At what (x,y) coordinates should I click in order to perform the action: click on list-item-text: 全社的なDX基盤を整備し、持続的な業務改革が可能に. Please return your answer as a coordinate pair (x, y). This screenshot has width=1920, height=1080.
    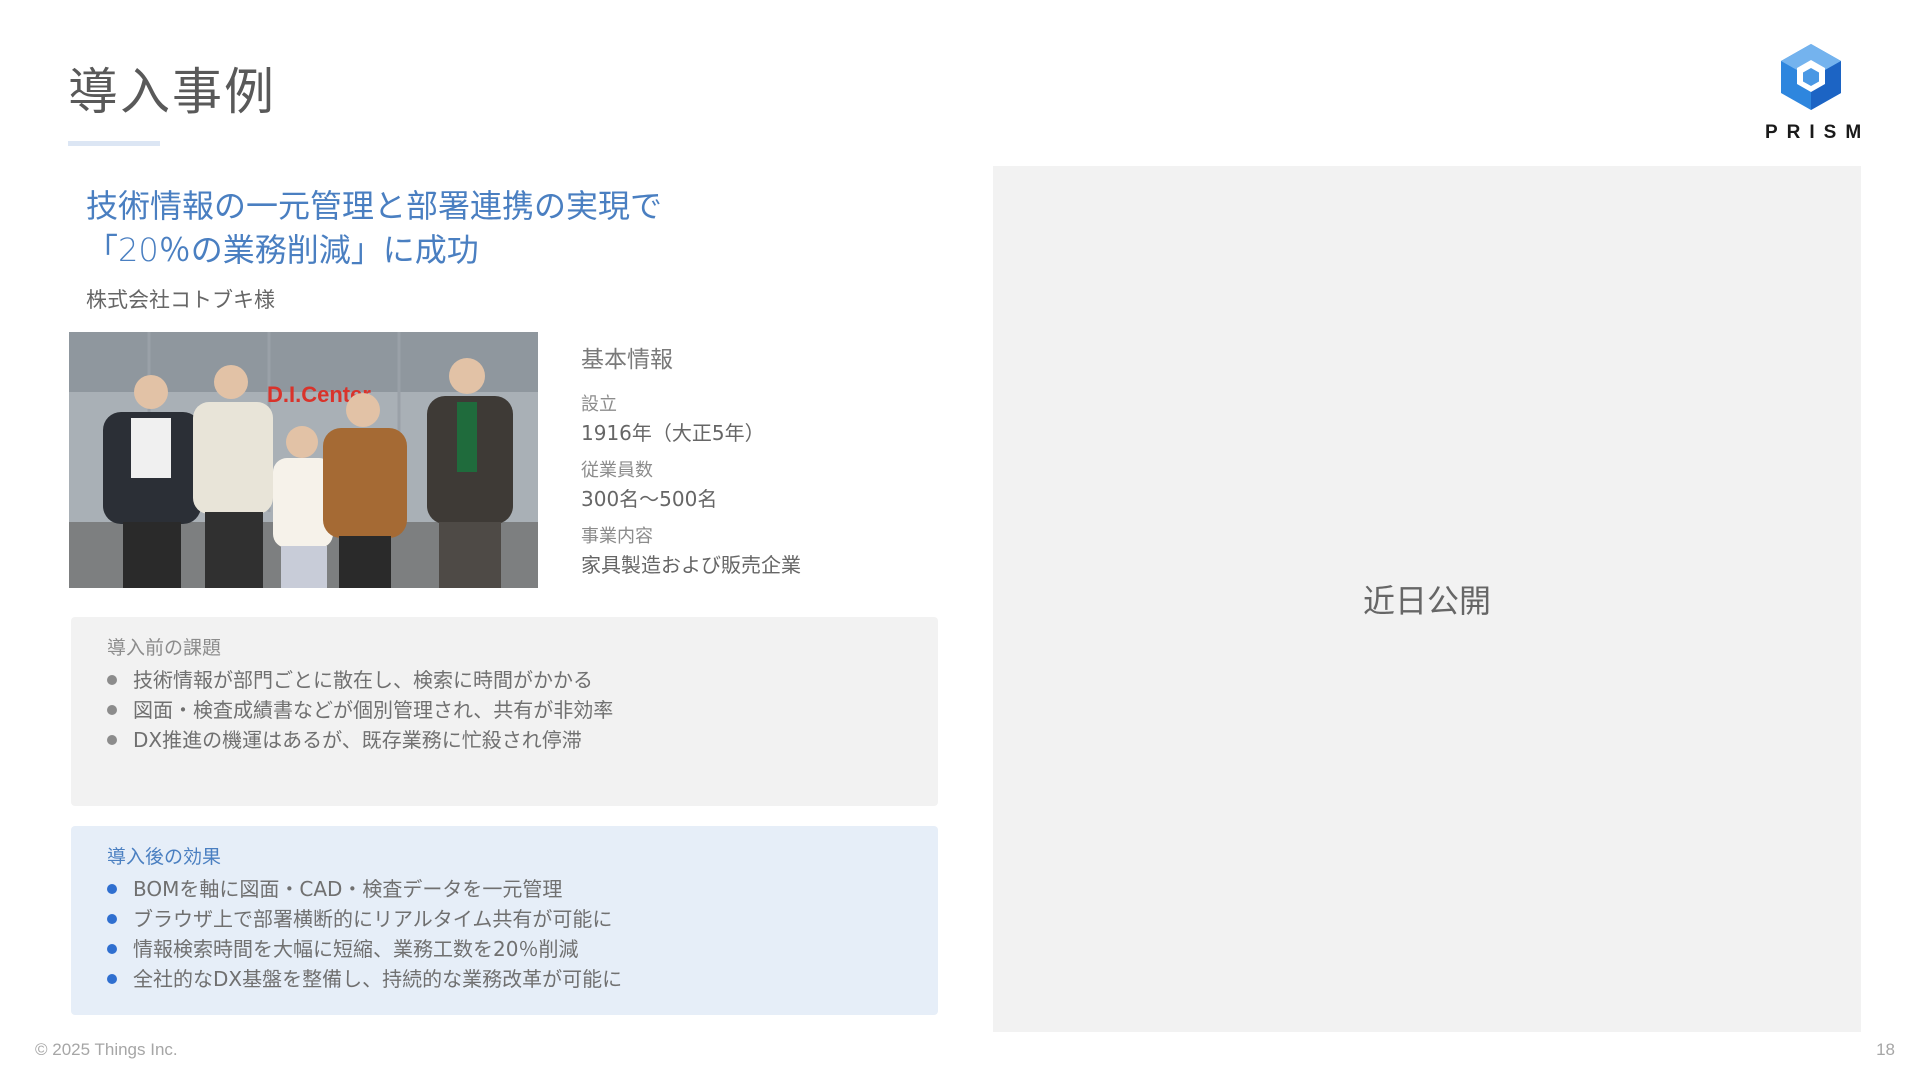
    Looking at the image, I should click on (378, 979).